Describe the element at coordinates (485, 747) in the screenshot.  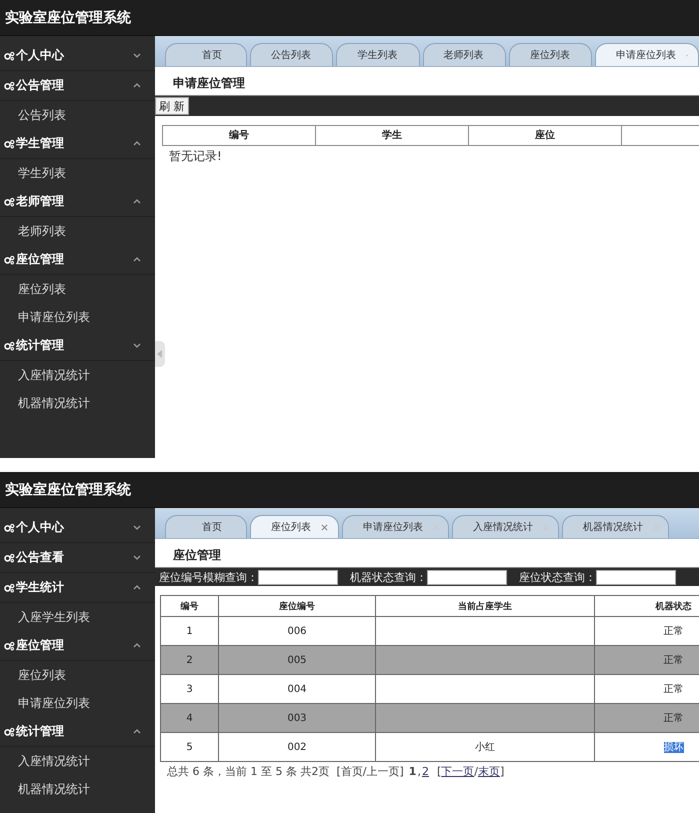
I see `table-cell: 小红` at that location.